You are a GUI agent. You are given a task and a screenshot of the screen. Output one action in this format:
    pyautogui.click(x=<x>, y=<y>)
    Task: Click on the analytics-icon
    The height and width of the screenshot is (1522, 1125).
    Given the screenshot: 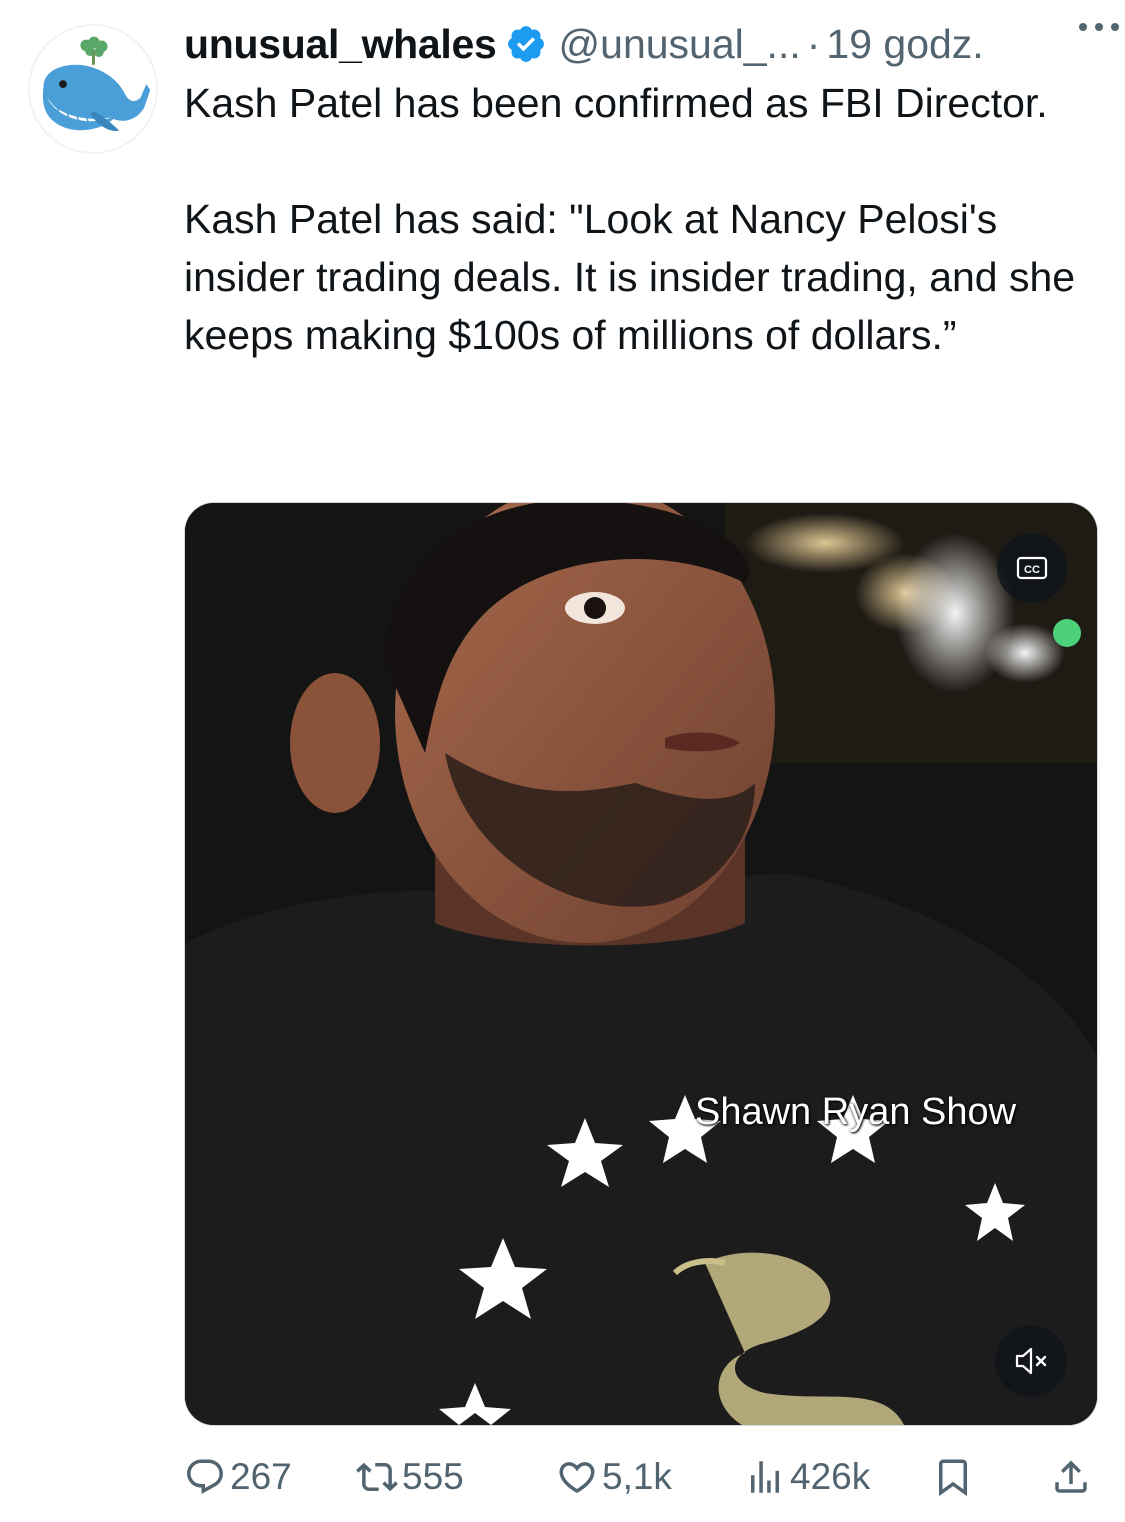 What is the action you would take?
    pyautogui.click(x=765, y=1477)
    